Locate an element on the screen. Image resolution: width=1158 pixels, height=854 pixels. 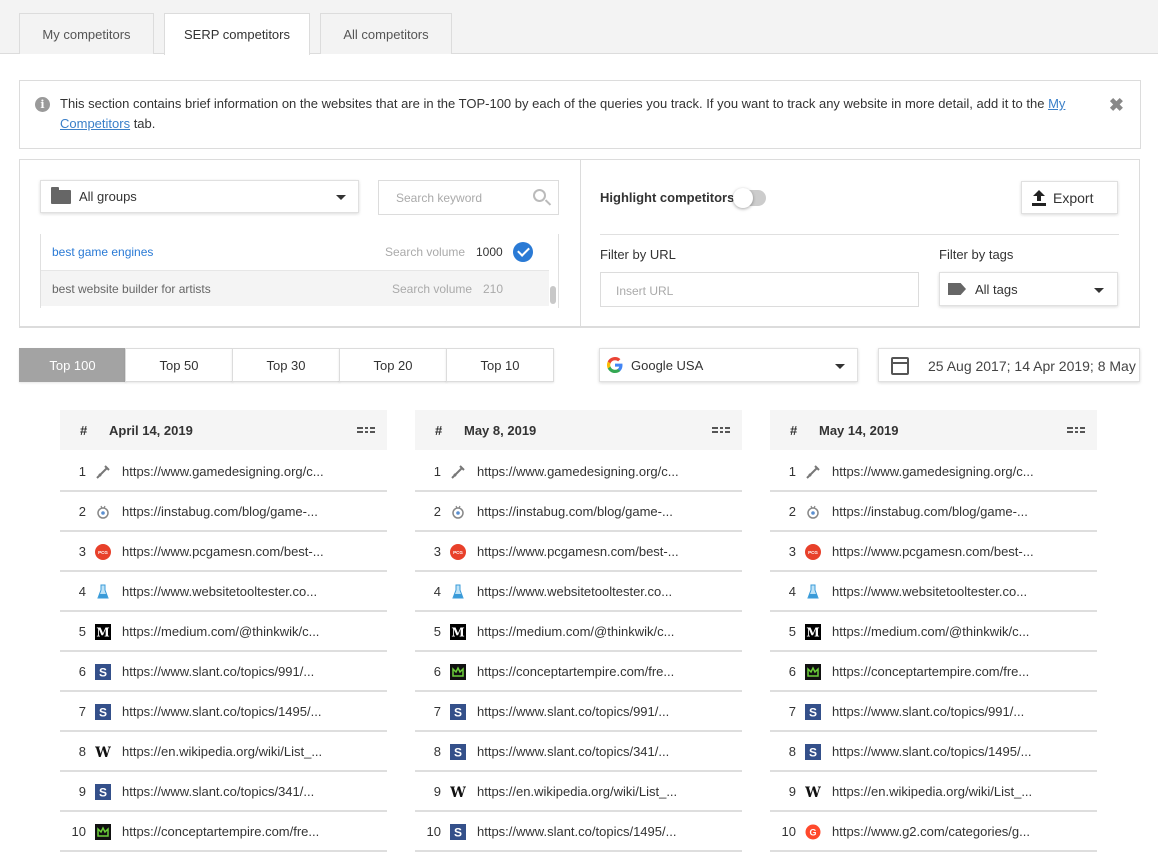
search-input: Search keyword is located at coordinates (468, 197).